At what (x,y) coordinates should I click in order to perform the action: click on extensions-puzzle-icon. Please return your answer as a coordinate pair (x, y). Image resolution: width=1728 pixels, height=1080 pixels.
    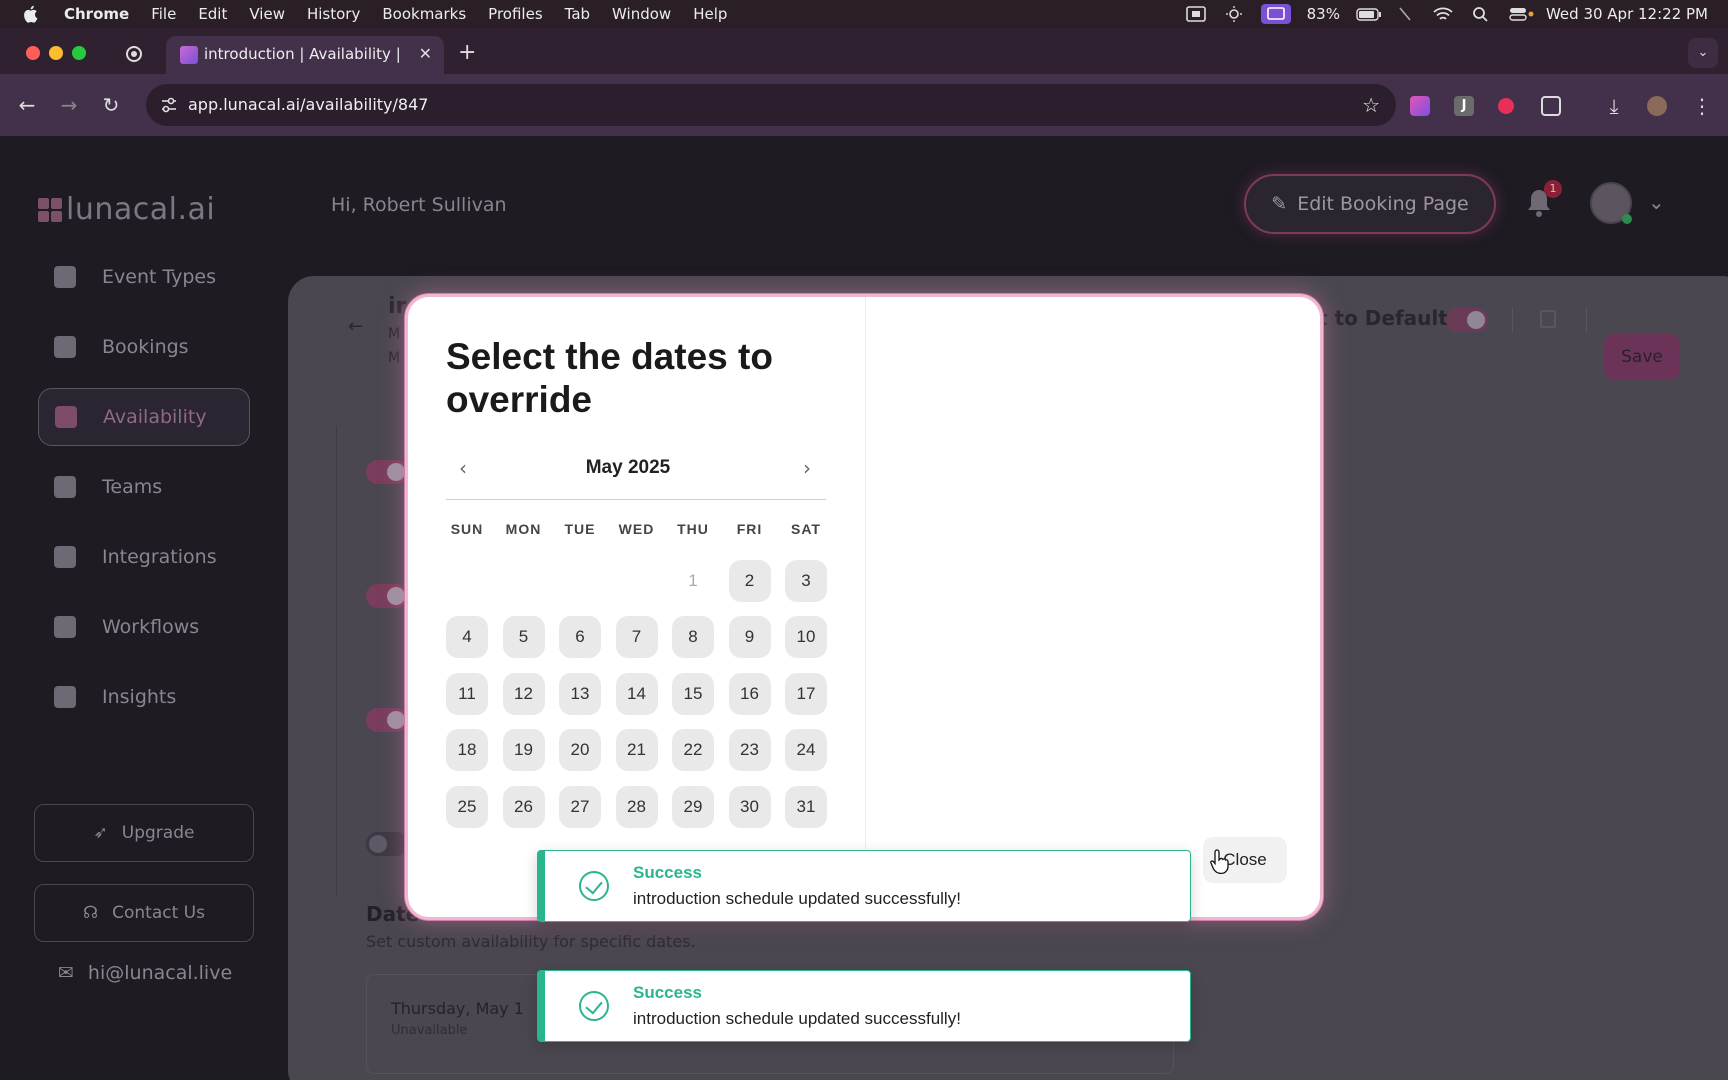
    Looking at the image, I should click on (1551, 106).